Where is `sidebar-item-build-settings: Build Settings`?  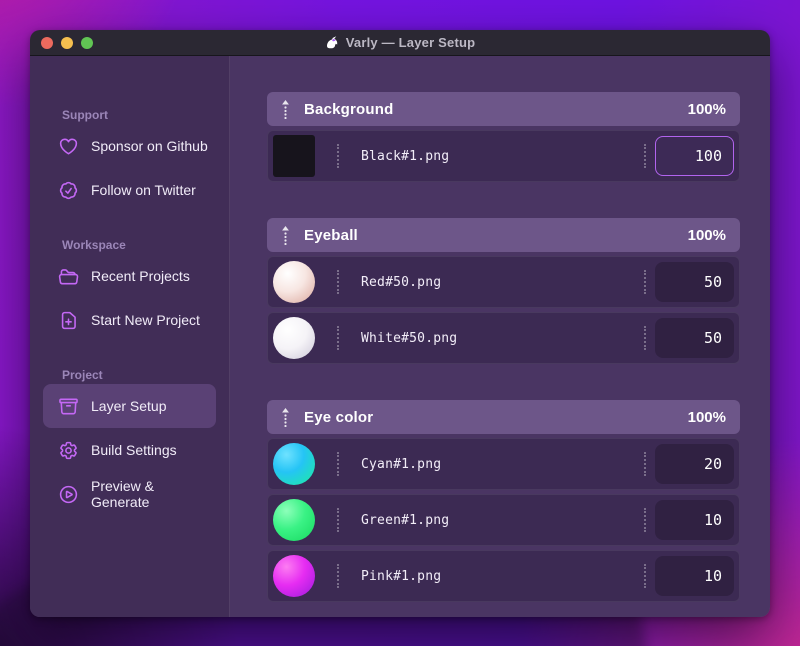 sidebar-item-build-settings: Build Settings is located at coordinates (129, 450).